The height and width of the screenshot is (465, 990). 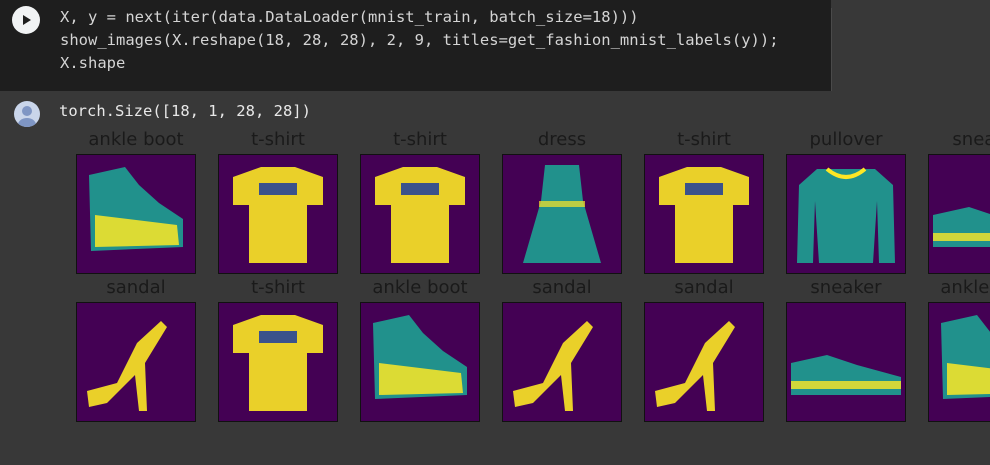 I want to click on dress-image, so click(x=562, y=214).